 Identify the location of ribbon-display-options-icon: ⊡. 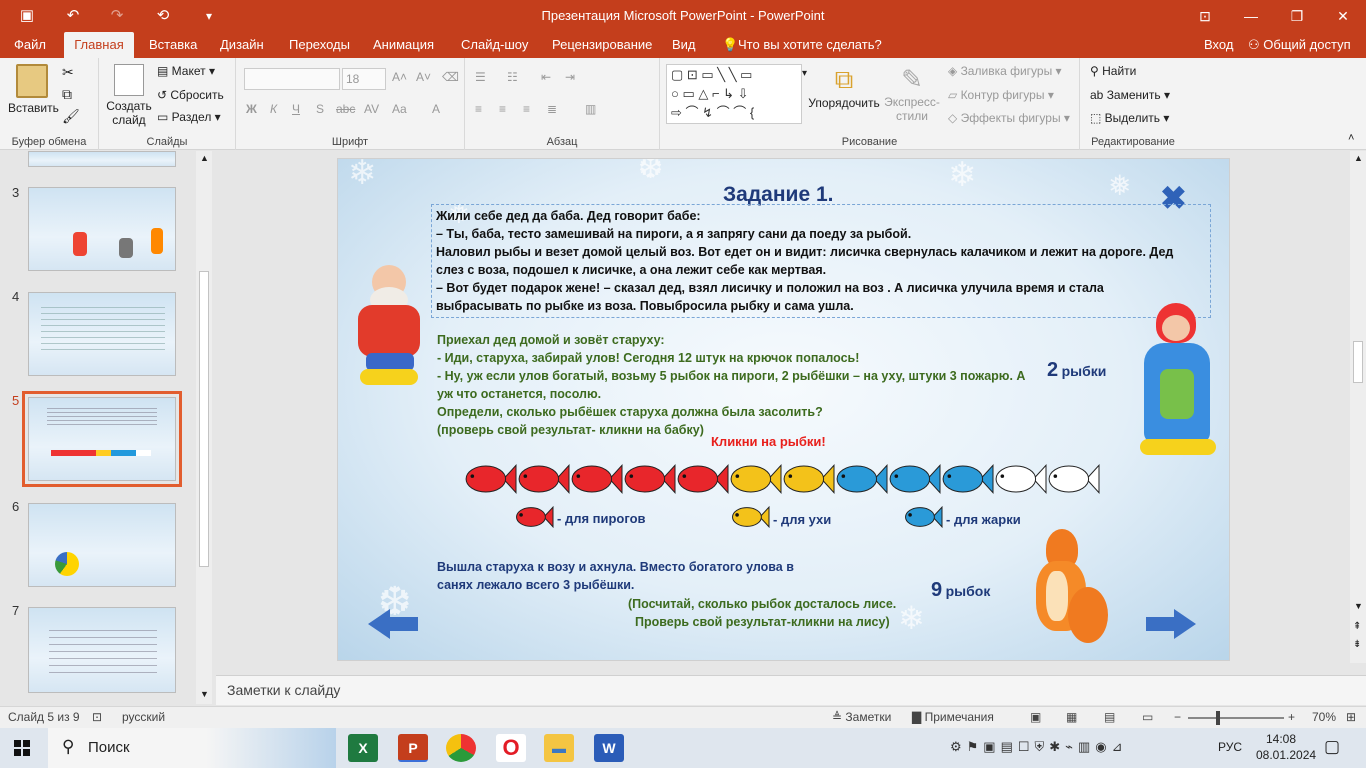
(1205, 16).